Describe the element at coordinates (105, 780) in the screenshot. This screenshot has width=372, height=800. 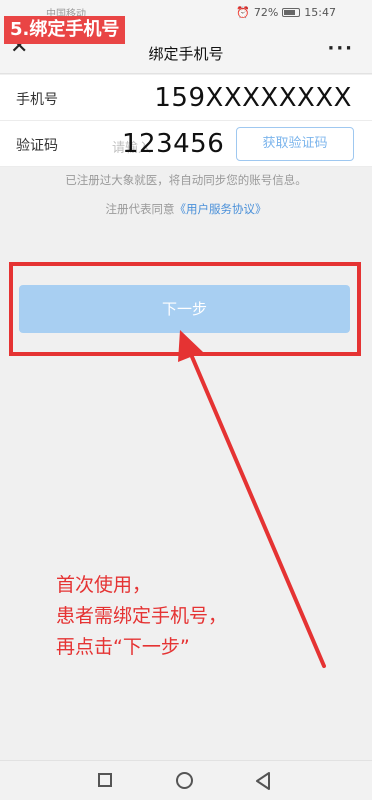
I see `recent-apps-icon` at that location.